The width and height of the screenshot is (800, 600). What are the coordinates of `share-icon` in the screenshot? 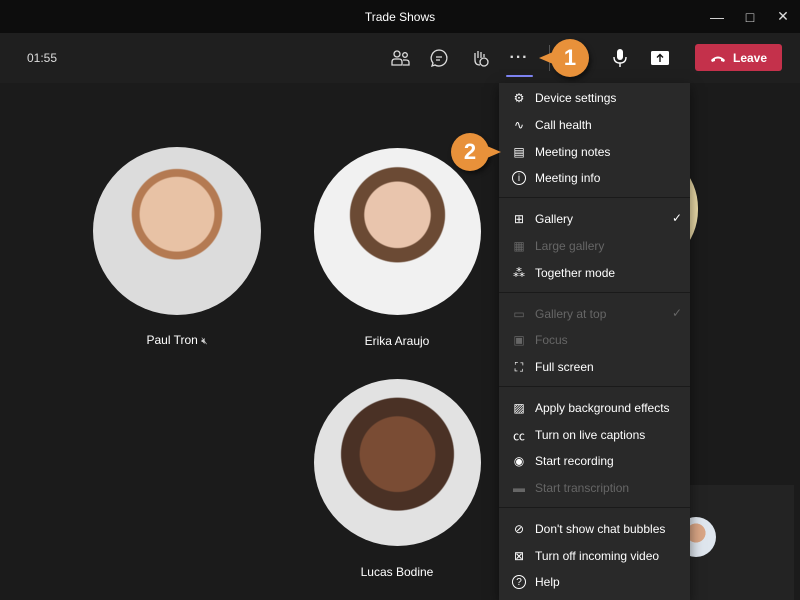 It's located at (660, 58).